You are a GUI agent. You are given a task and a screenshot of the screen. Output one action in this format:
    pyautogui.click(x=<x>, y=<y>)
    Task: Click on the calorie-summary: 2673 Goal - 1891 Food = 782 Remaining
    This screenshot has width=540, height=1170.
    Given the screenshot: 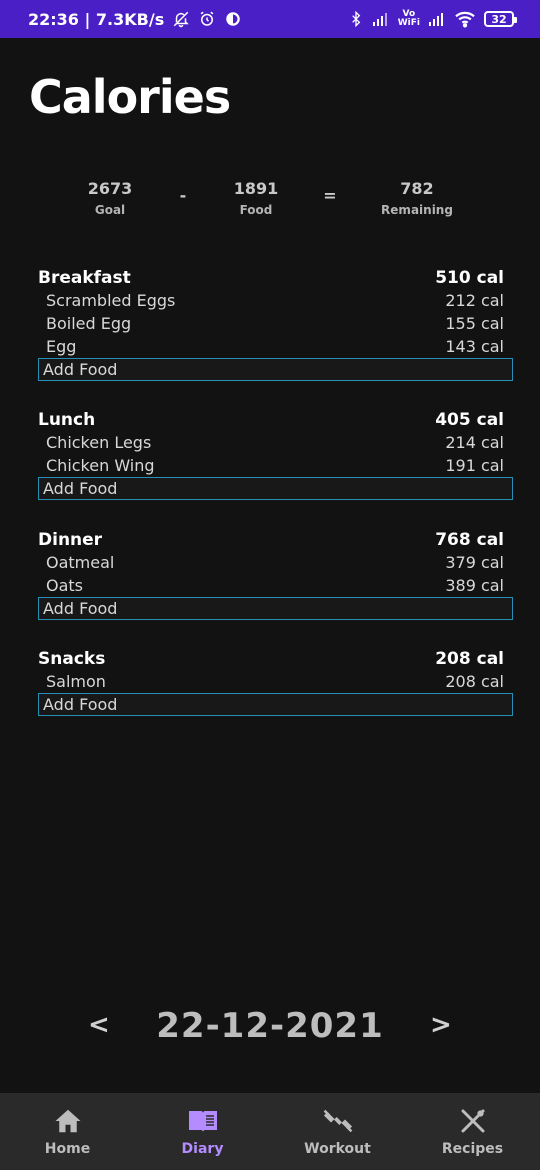 What is the action you would take?
    pyautogui.click(x=270, y=200)
    